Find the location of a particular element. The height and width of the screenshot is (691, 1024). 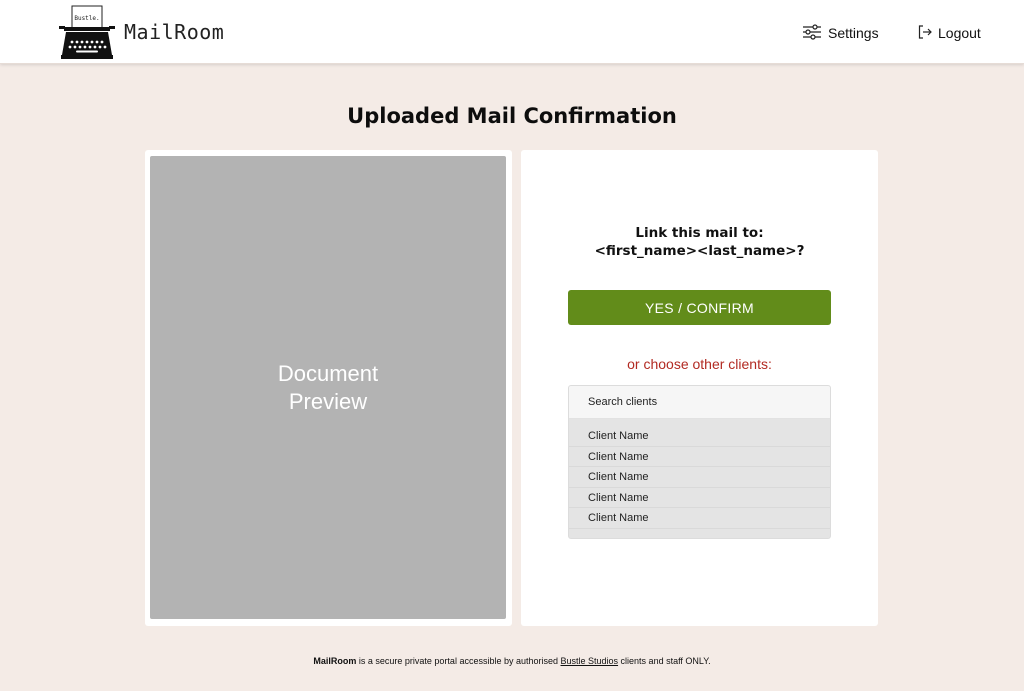

confirm-button: YES / CONFIRM is located at coordinates (699, 307).